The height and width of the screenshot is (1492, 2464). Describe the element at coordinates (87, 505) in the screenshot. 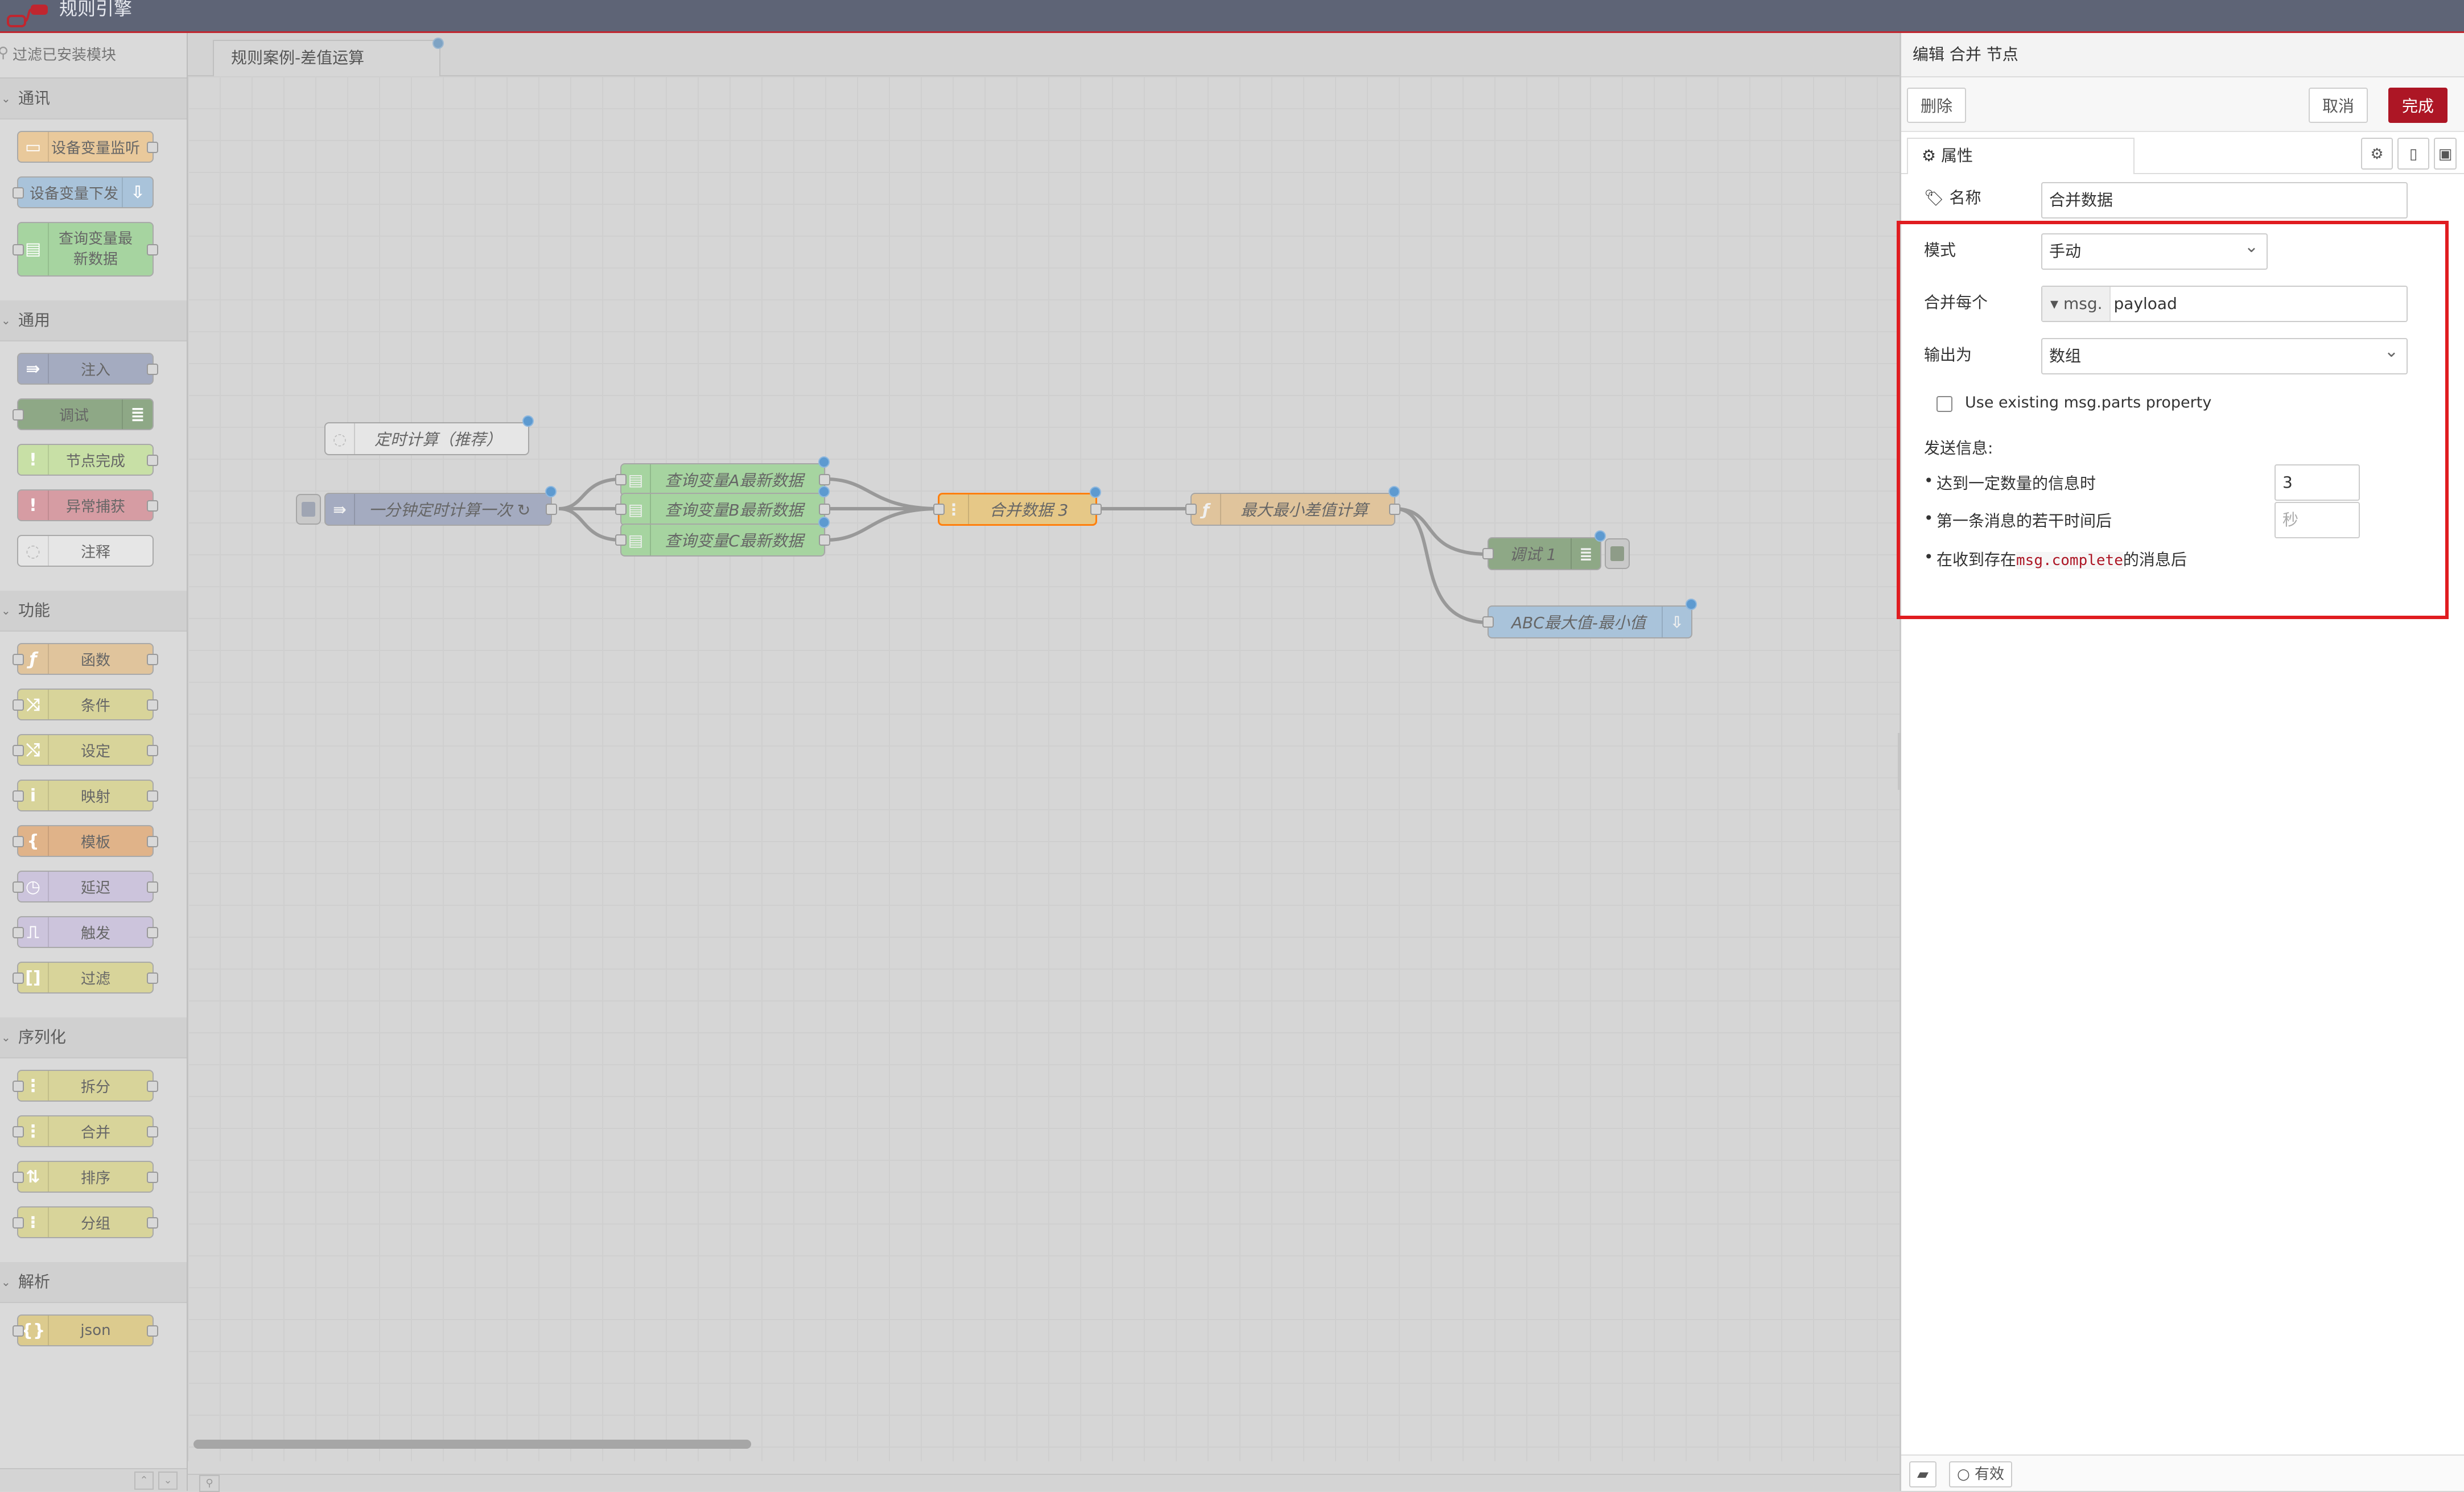

I see `palette-node-catch: ! 异常捕获` at that location.